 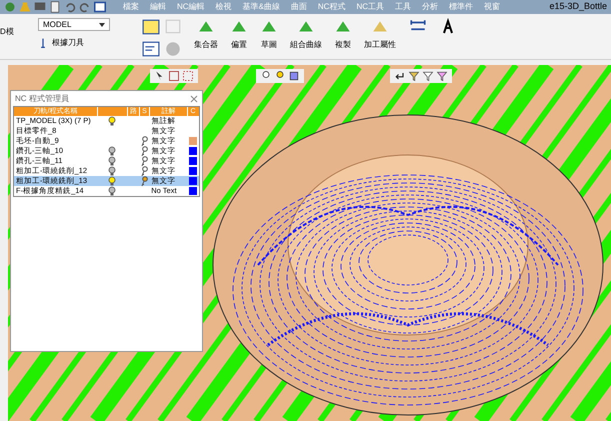 I want to click on table-icon, so click(x=151, y=27).